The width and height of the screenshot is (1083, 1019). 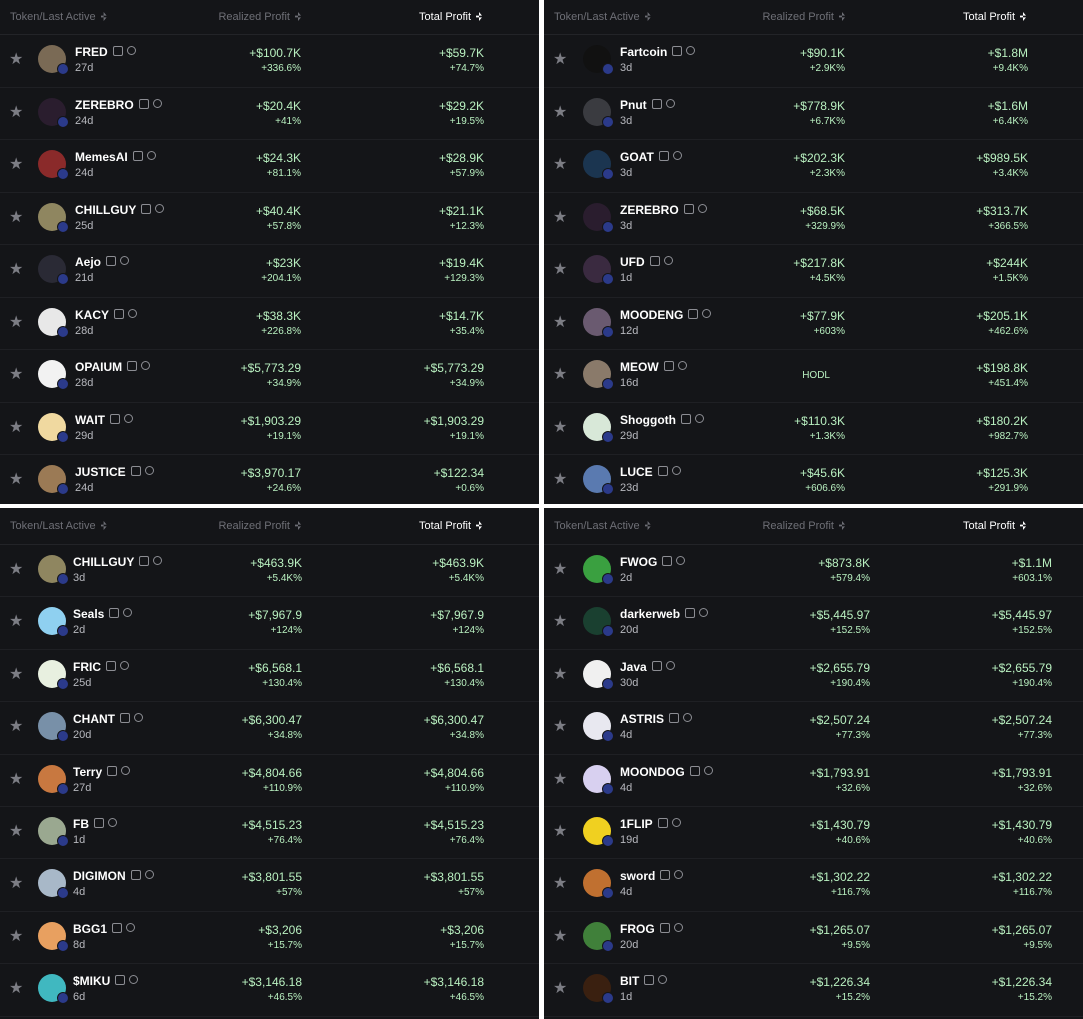 I want to click on token-name: Terry, so click(x=102, y=772).